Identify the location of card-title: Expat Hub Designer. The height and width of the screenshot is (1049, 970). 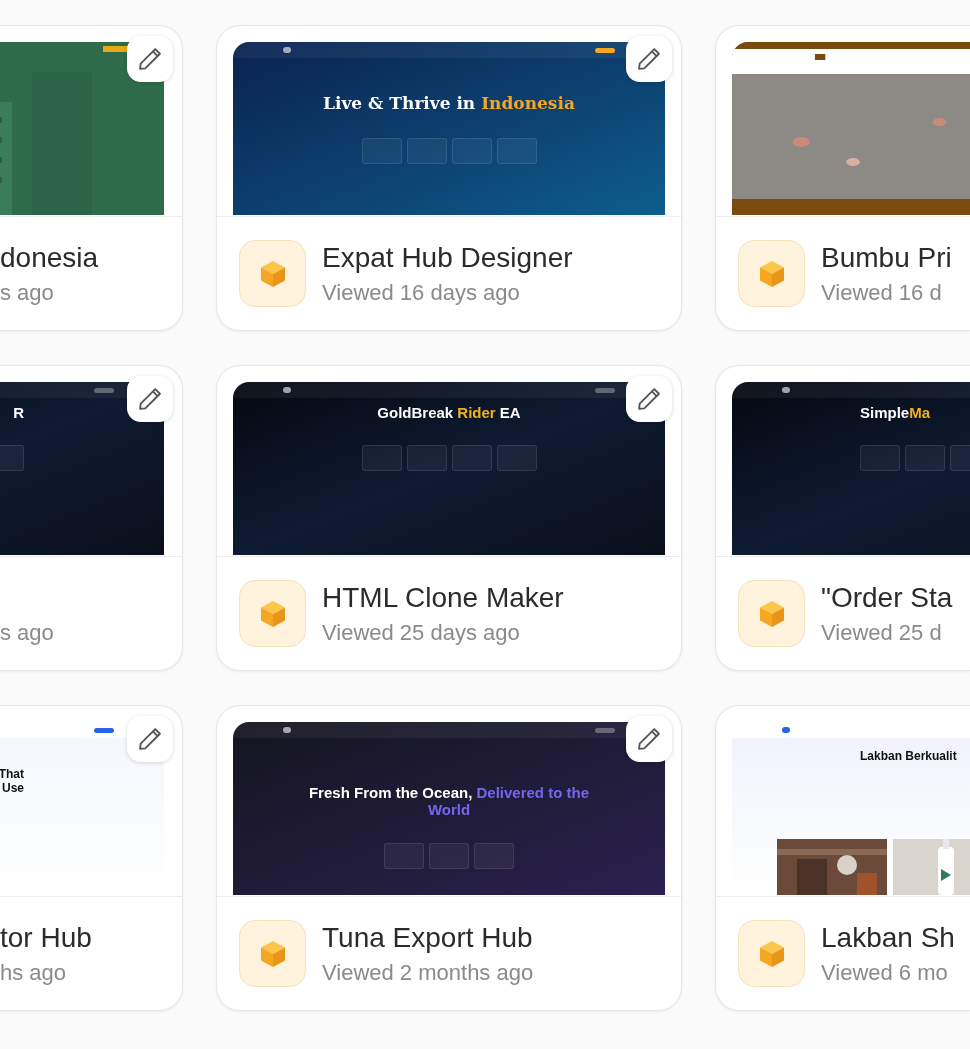
(447, 257).